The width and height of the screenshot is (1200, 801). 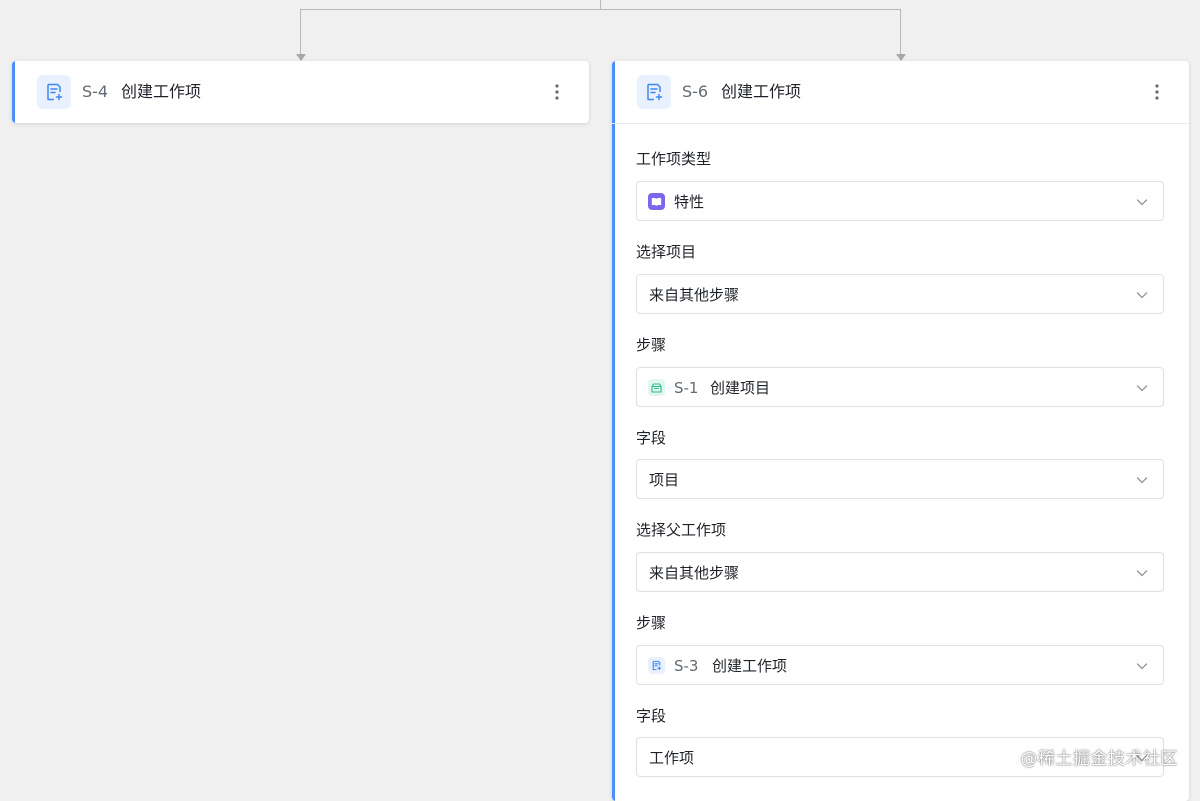 What do you see at coordinates (300, 32) in the screenshot?
I see `connector-line-left-branch` at bounding box center [300, 32].